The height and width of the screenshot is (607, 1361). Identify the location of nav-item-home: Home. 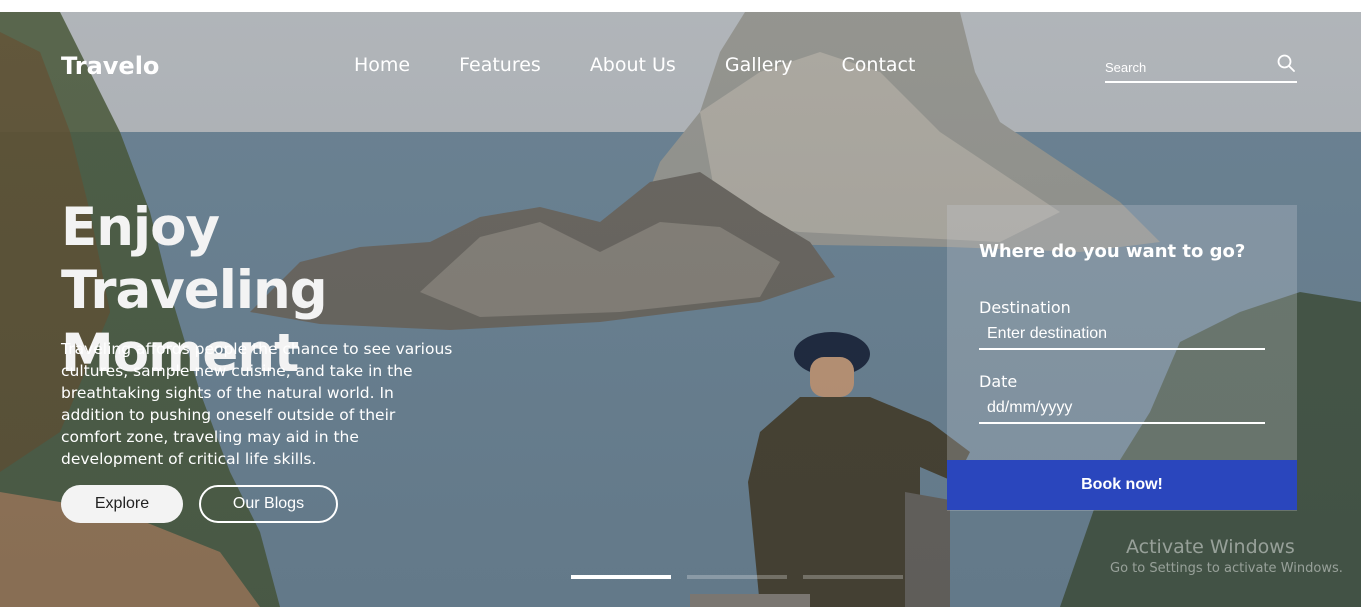
(382, 65).